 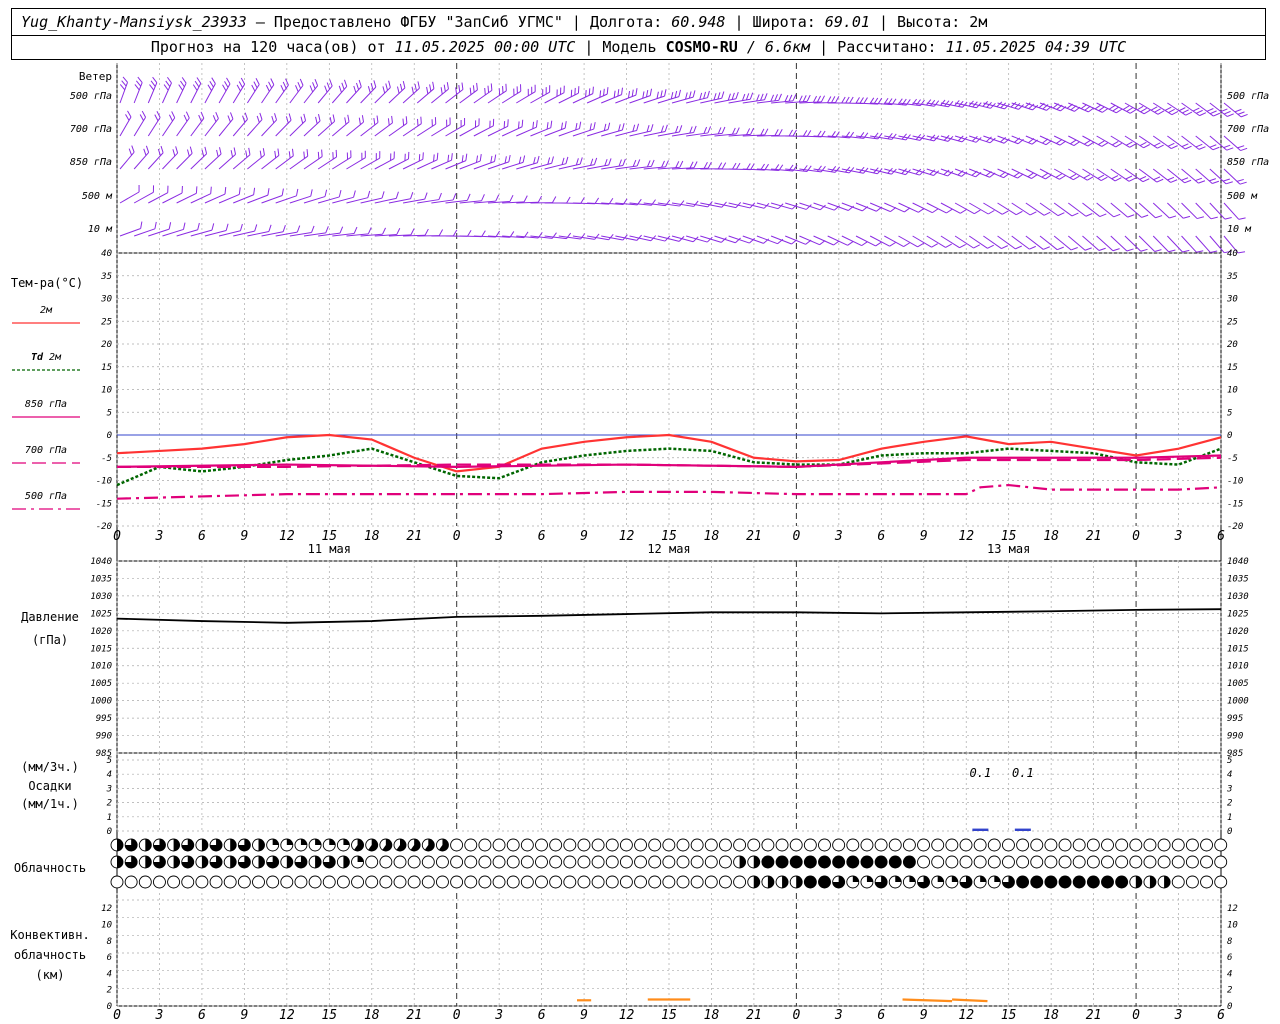 What do you see at coordinates (1232, 925) in the screenshot?
I see `convective-ytick-right: 10` at bounding box center [1232, 925].